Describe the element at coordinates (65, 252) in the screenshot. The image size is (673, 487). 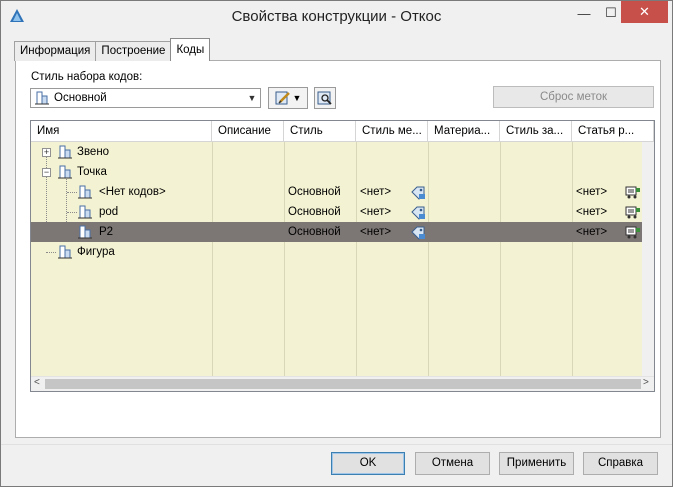
I see `shape-node-icon` at that location.